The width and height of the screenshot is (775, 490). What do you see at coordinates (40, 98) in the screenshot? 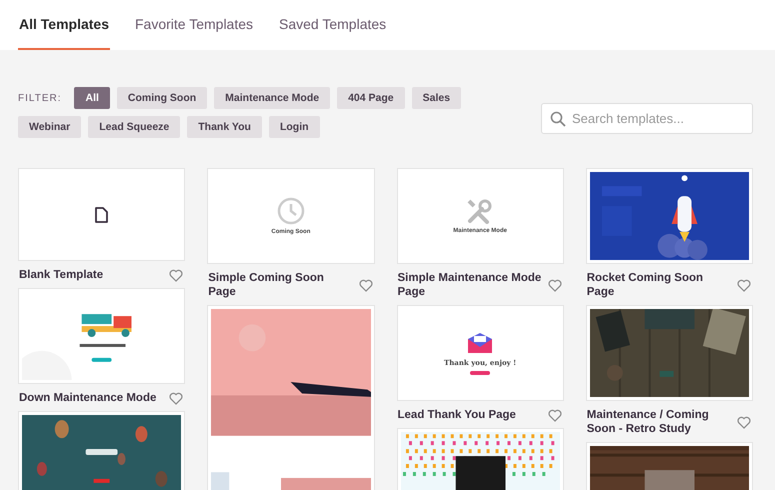
I see `filter-label: FILTER:` at bounding box center [40, 98].